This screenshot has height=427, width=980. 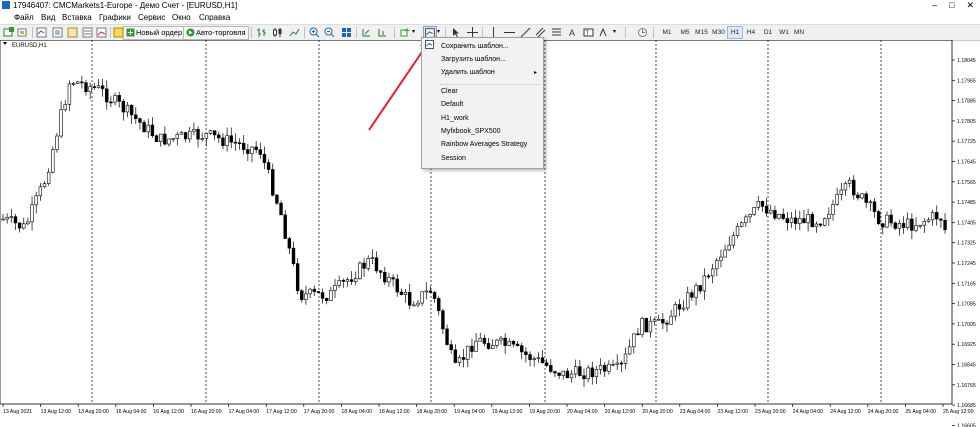 I want to click on text-tool-icon: A, so click(x=572, y=32).